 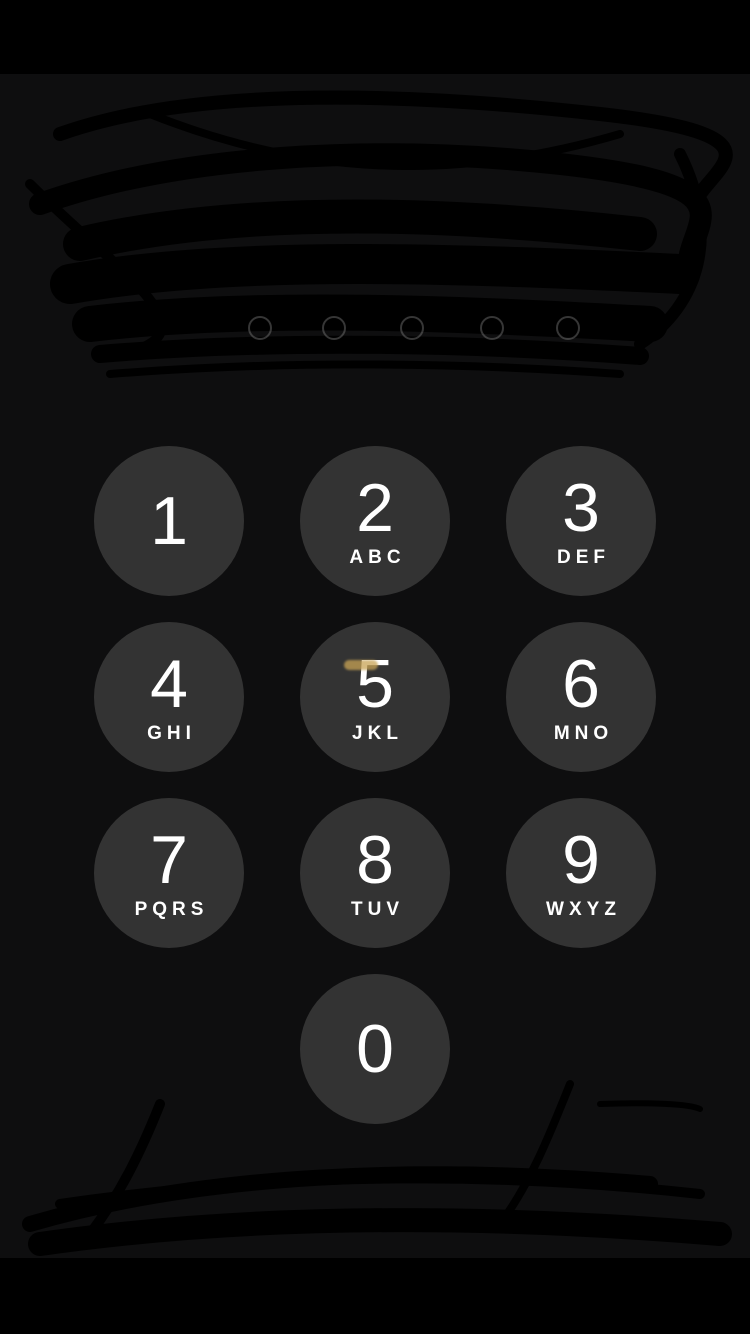 I want to click on key-3: 3 DEF, so click(x=581, y=521).